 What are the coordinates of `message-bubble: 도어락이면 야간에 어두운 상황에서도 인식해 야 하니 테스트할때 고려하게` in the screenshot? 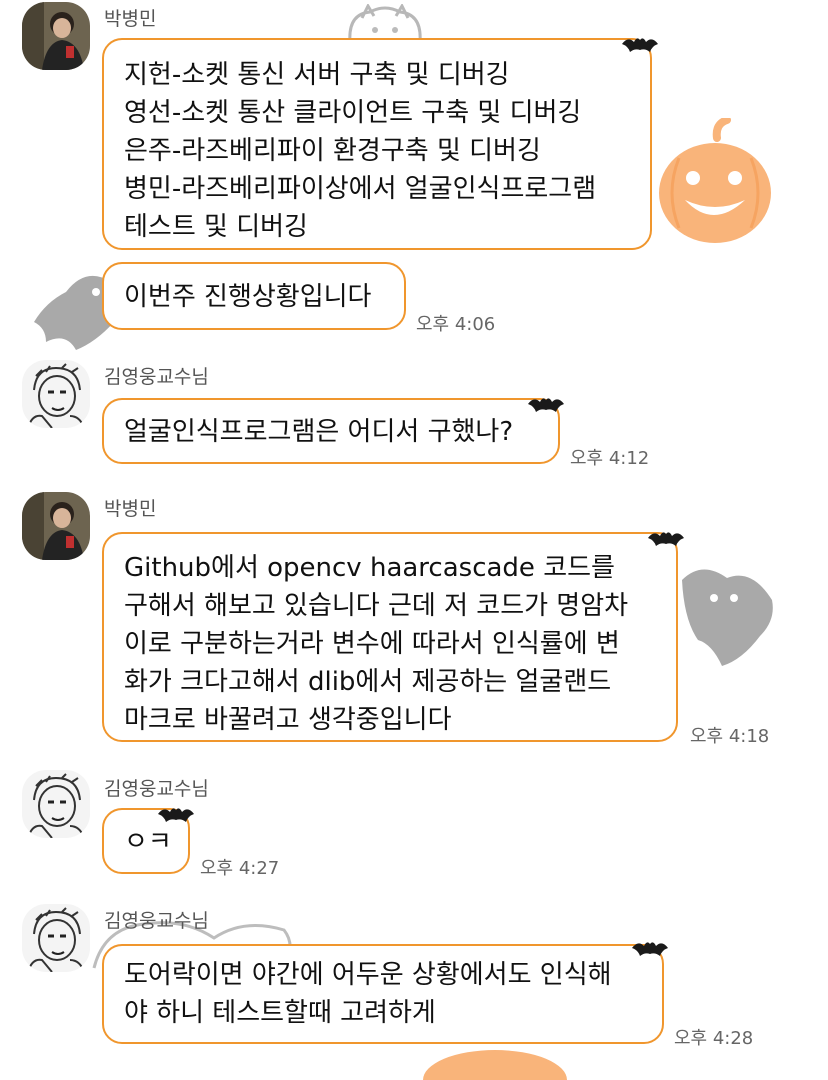 It's located at (383, 994).